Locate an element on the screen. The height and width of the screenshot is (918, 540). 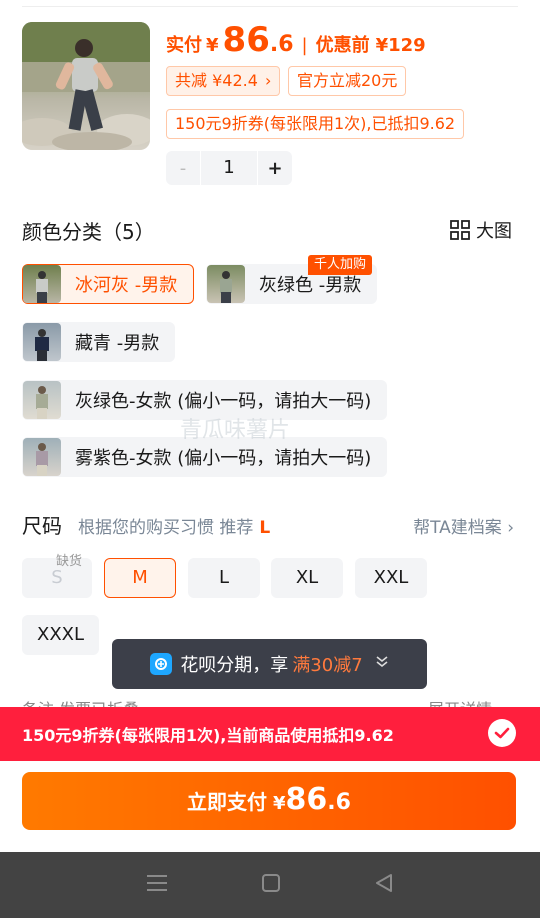
double-chevron-down-icon is located at coordinates (382, 664).